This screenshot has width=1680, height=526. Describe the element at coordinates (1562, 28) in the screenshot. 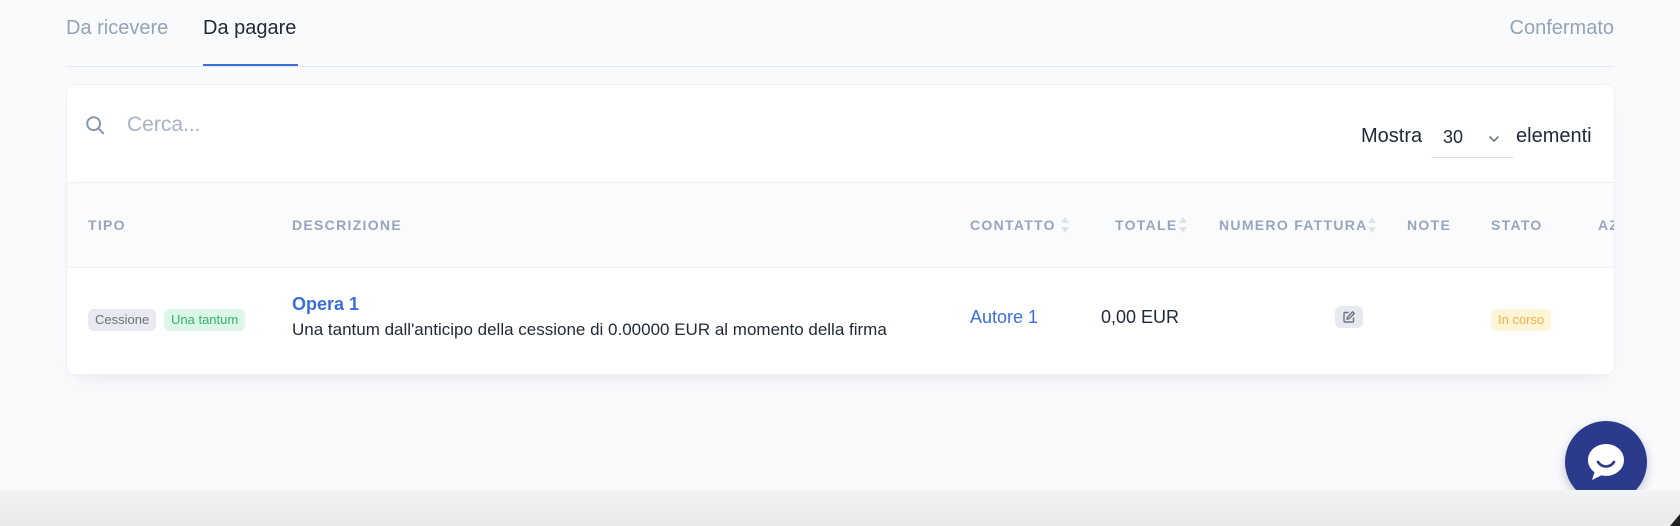

I see `tab-confermato: Confermato` at that location.